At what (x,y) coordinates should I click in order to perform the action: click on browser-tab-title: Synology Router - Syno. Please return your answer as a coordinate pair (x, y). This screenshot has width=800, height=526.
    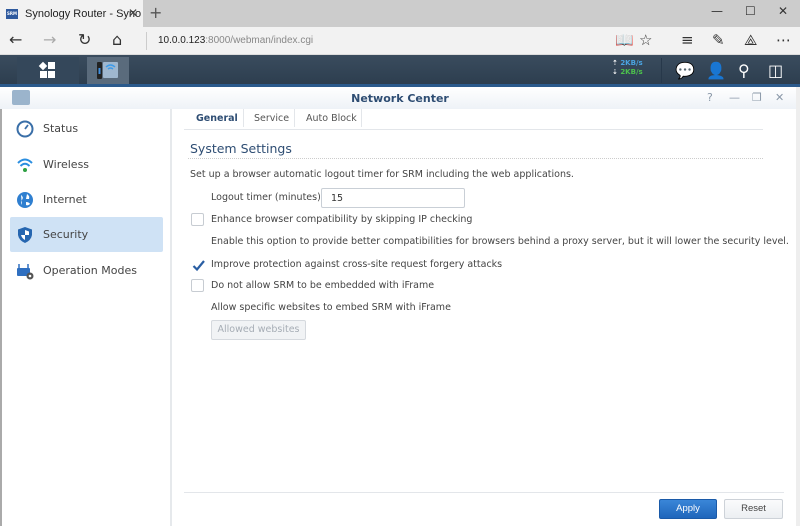
    Looking at the image, I should click on (83, 13).